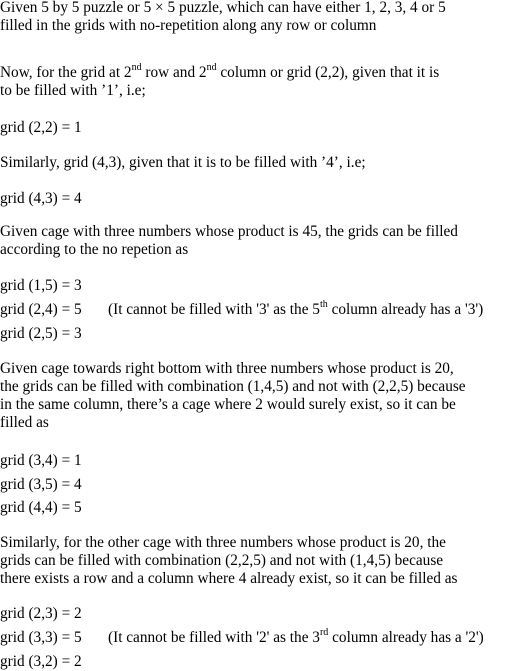 Image resolution: width=532 pixels, height=671 pixels. I want to click on equation: grid (2,3) = 2, so click(41, 613).